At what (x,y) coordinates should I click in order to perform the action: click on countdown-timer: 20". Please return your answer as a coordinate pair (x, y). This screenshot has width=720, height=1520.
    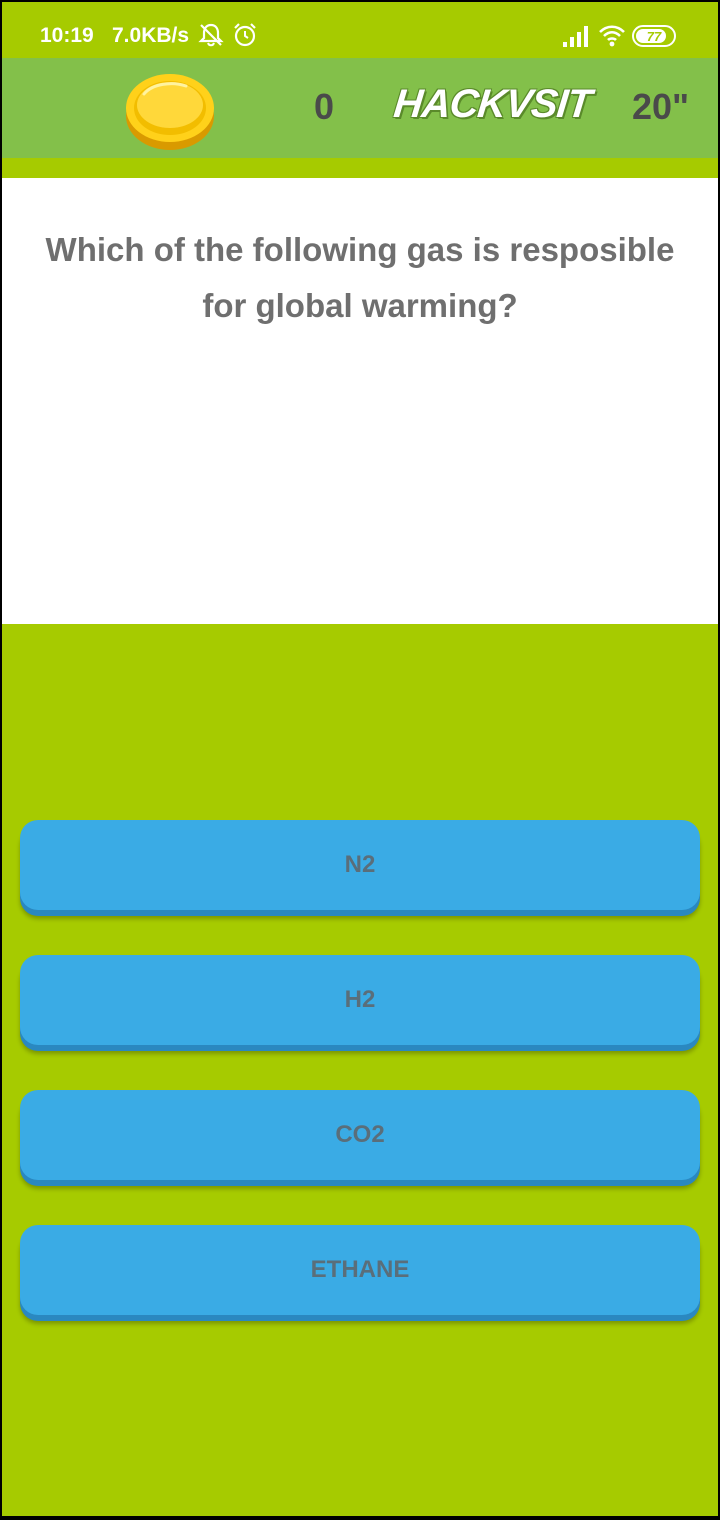
    Looking at the image, I should click on (661, 106).